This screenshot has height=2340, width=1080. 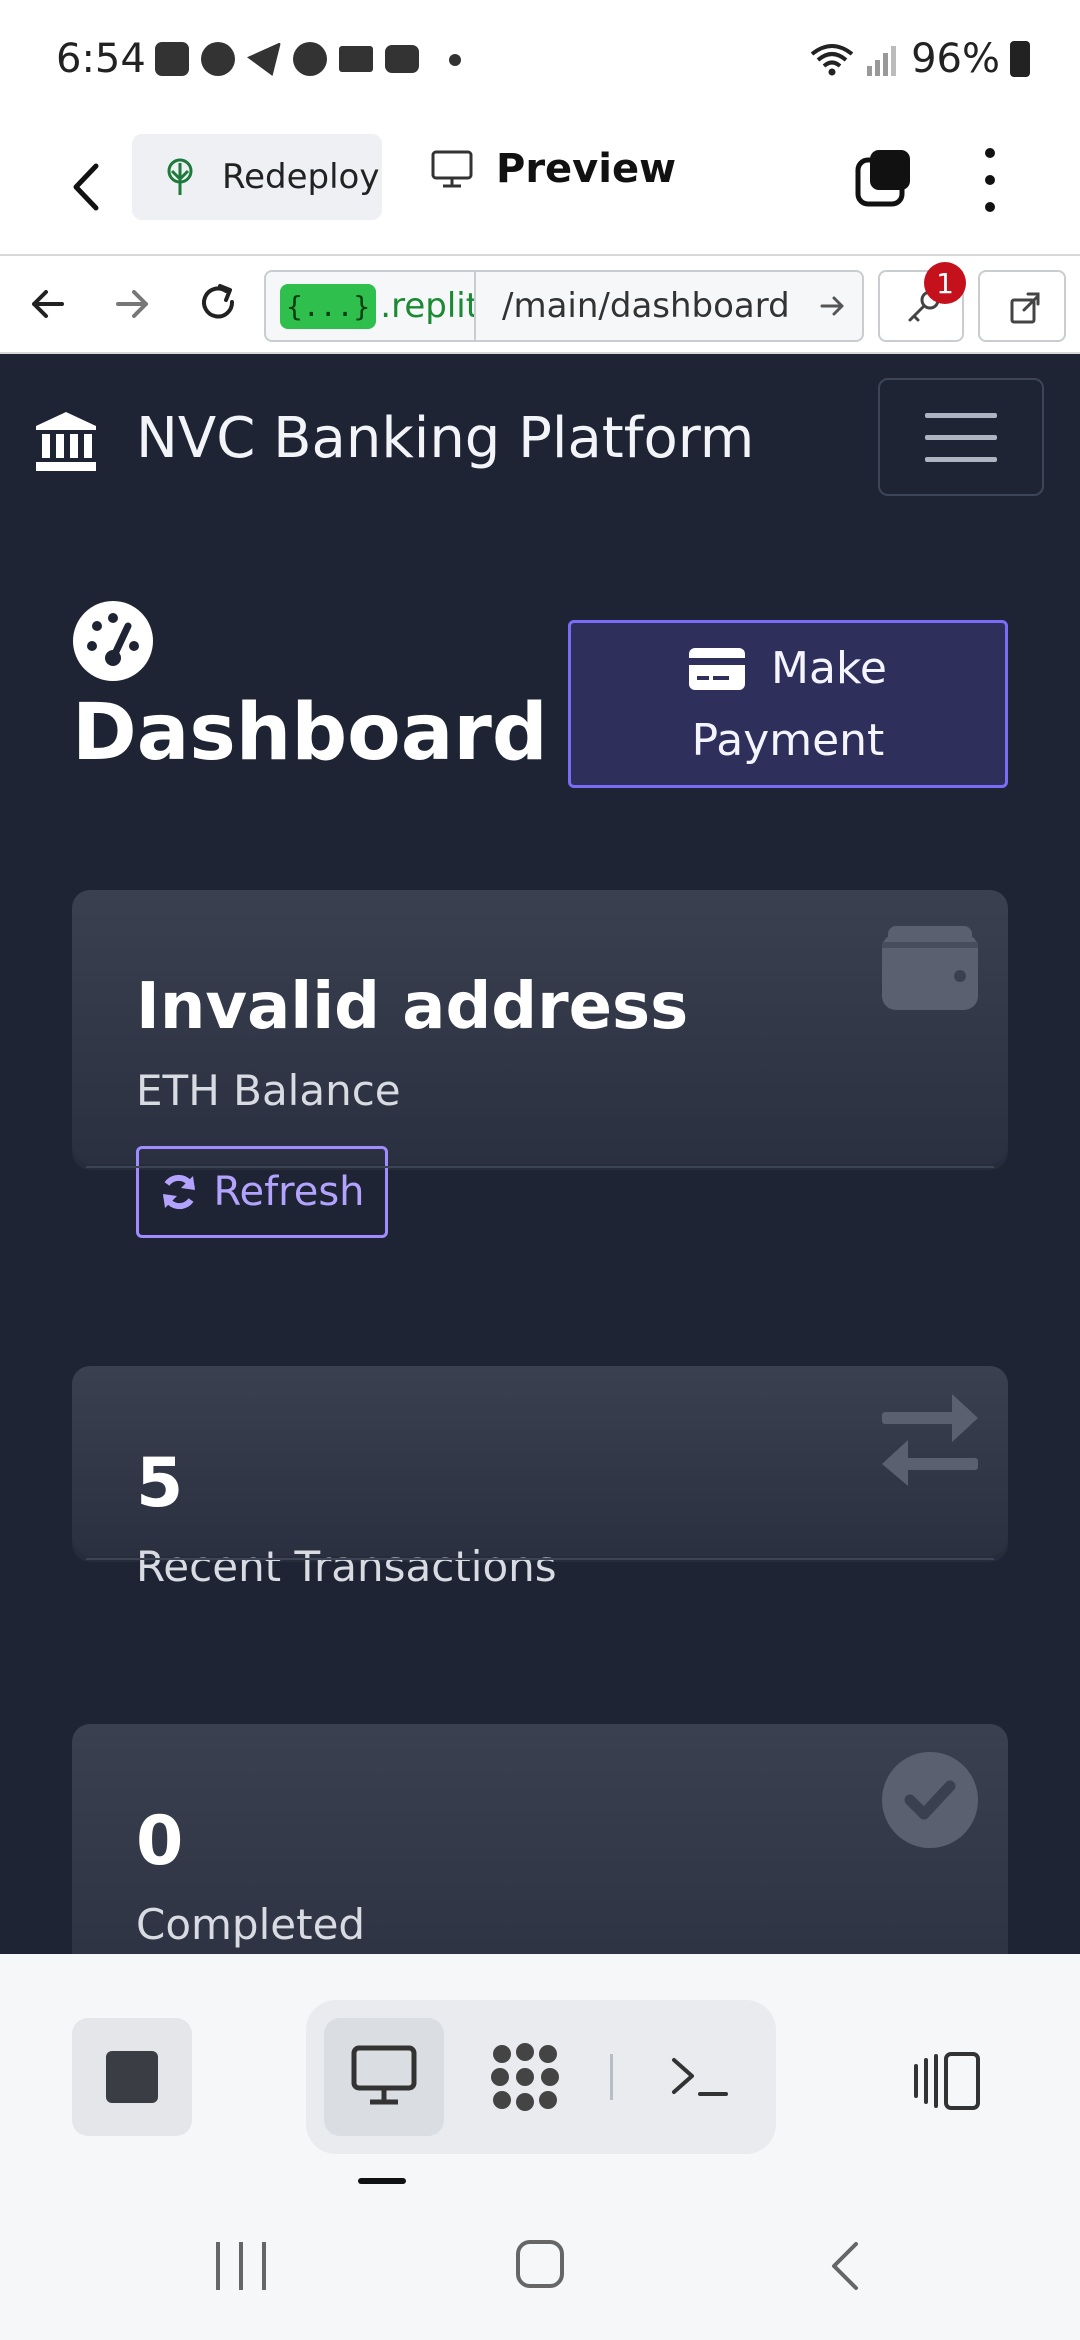 What do you see at coordinates (646, 306) in the screenshot?
I see `url-path: /main/dashboard` at bounding box center [646, 306].